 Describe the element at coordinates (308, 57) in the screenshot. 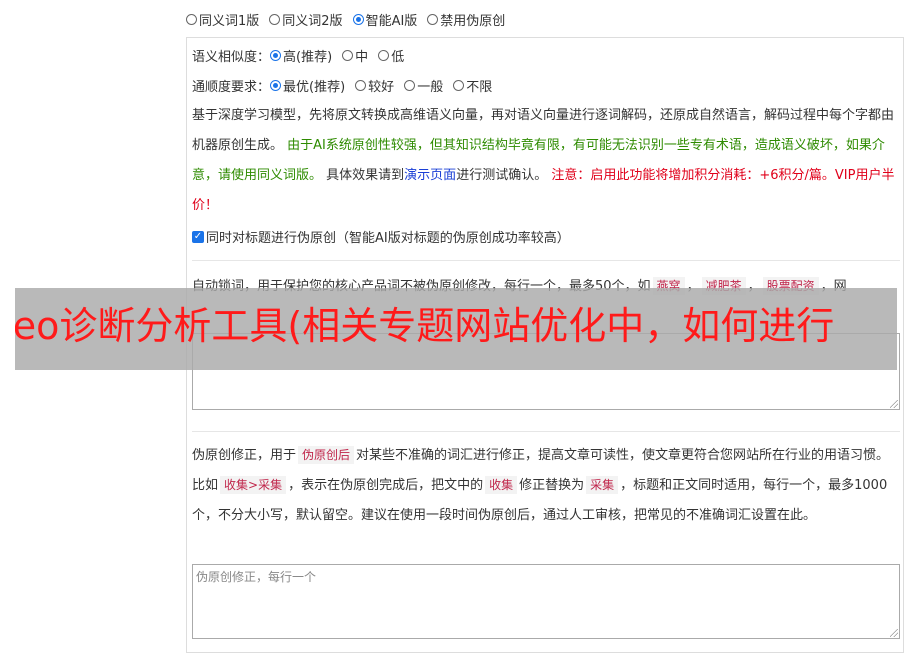

I see `similarity-option-label: 高(推荐)` at that location.